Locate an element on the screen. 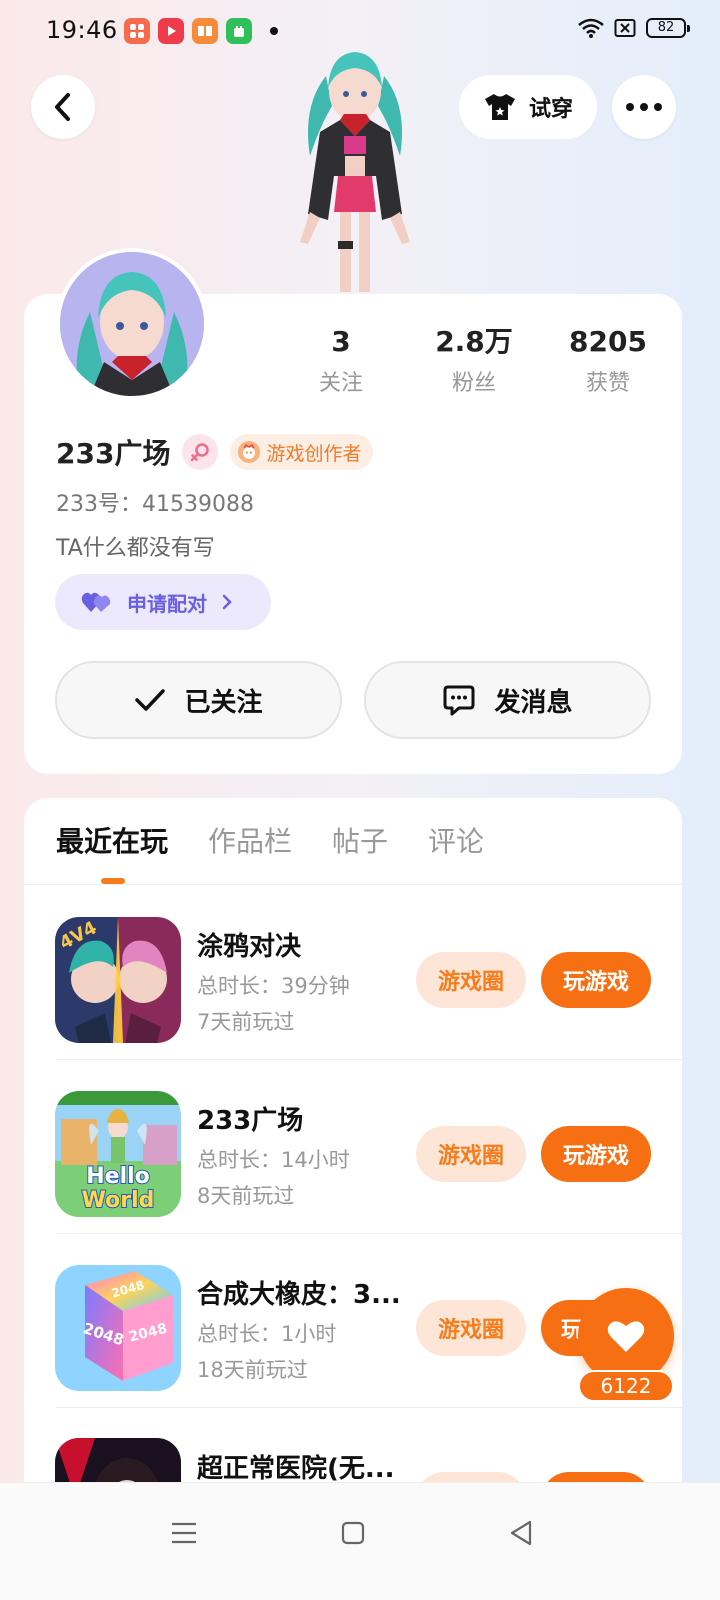 The image size is (720, 1600). user-id: 233号：41539088 is located at coordinates (155, 504).